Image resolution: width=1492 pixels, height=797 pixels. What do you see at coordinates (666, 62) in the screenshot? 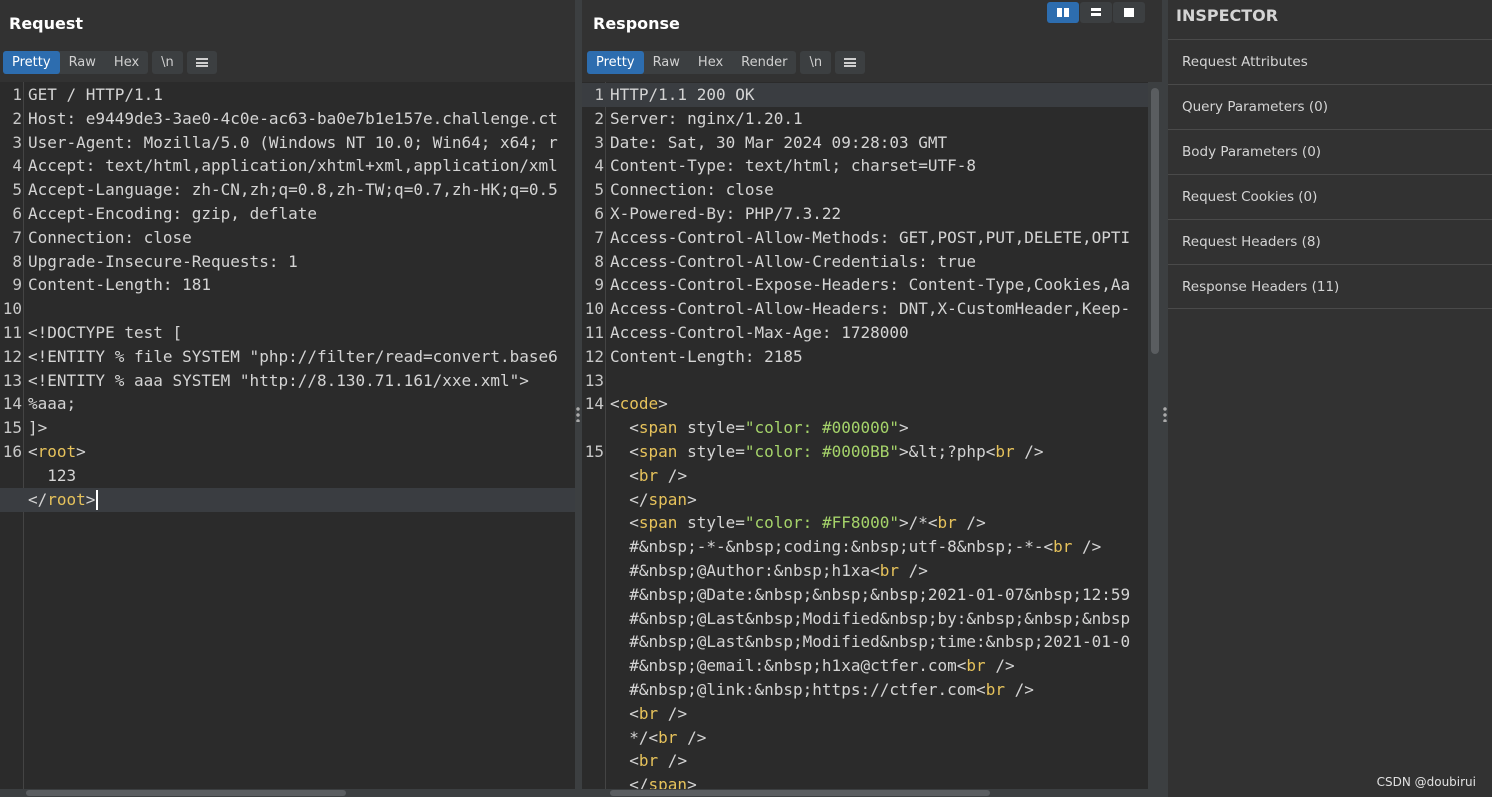
I see `response-tab-raw: Raw` at bounding box center [666, 62].